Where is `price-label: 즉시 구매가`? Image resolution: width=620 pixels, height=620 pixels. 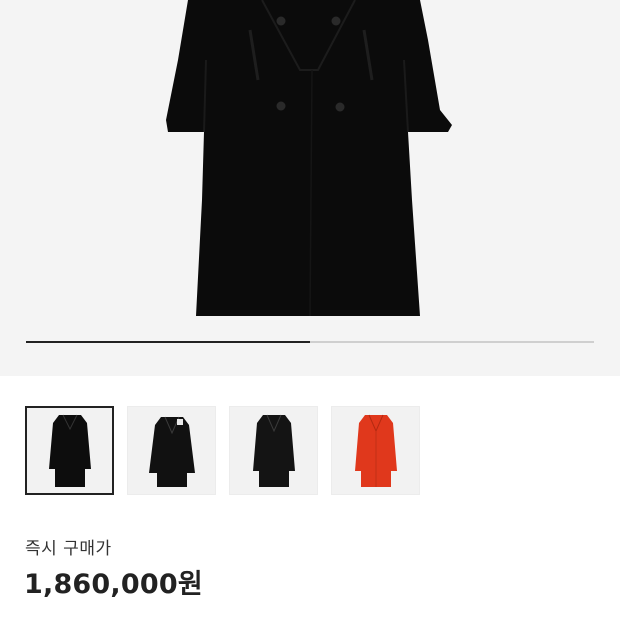 price-label: 즉시 구매가 is located at coordinates (68, 549).